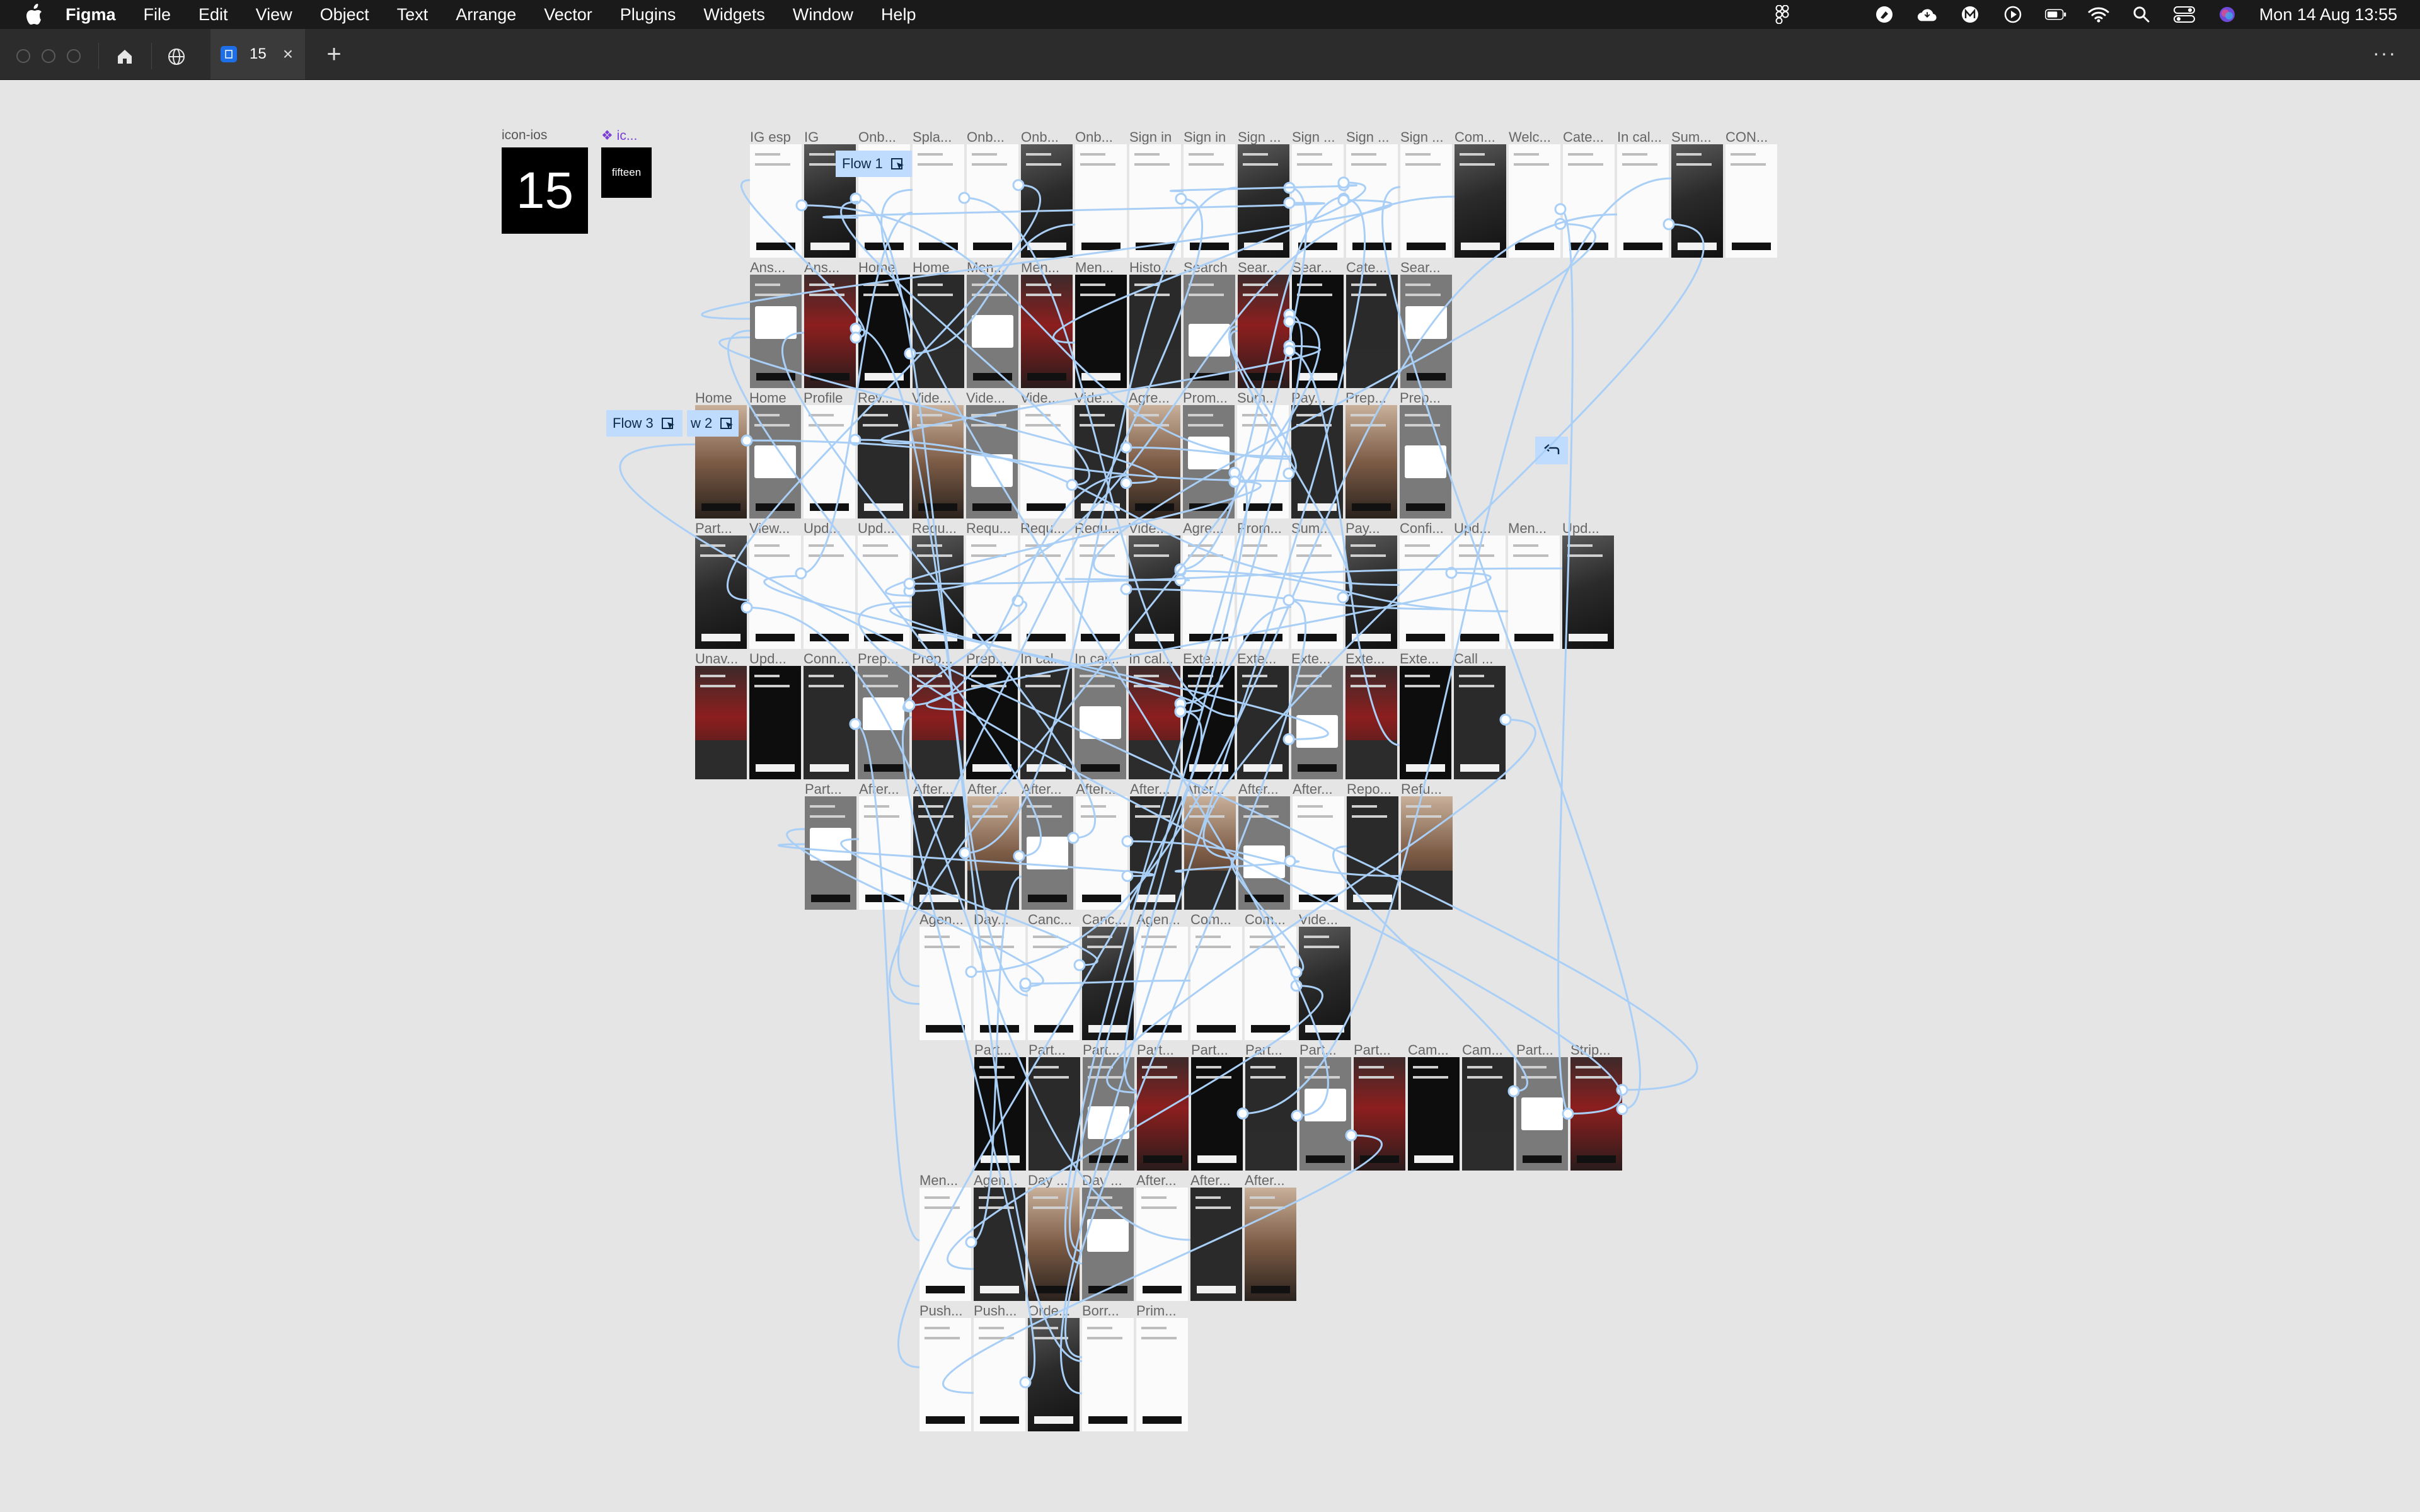 Image resolution: width=2420 pixels, height=1512 pixels. I want to click on menu-text: Text, so click(413, 15).